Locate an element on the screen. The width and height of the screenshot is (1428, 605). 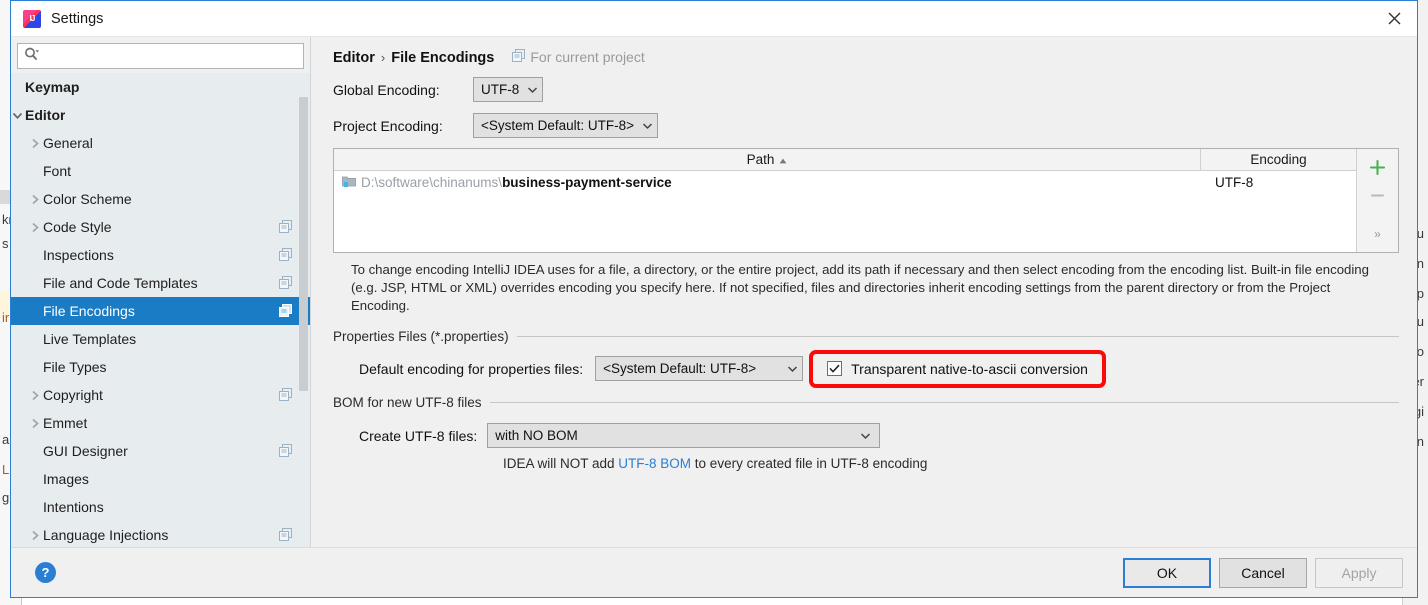
sidebar-item-language-injections: Language Injections is located at coordinates (160, 534).